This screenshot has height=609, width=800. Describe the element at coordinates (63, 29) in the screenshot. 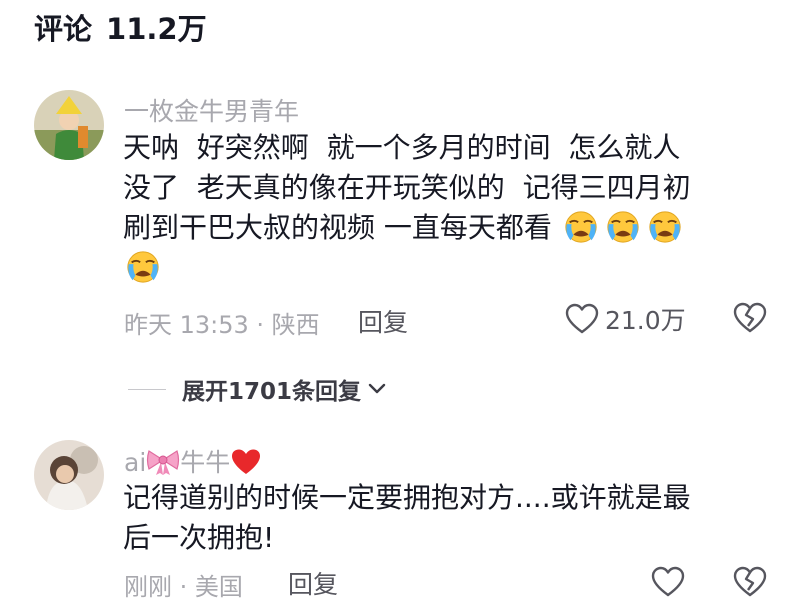

I see `comments-header-label: 评论` at that location.